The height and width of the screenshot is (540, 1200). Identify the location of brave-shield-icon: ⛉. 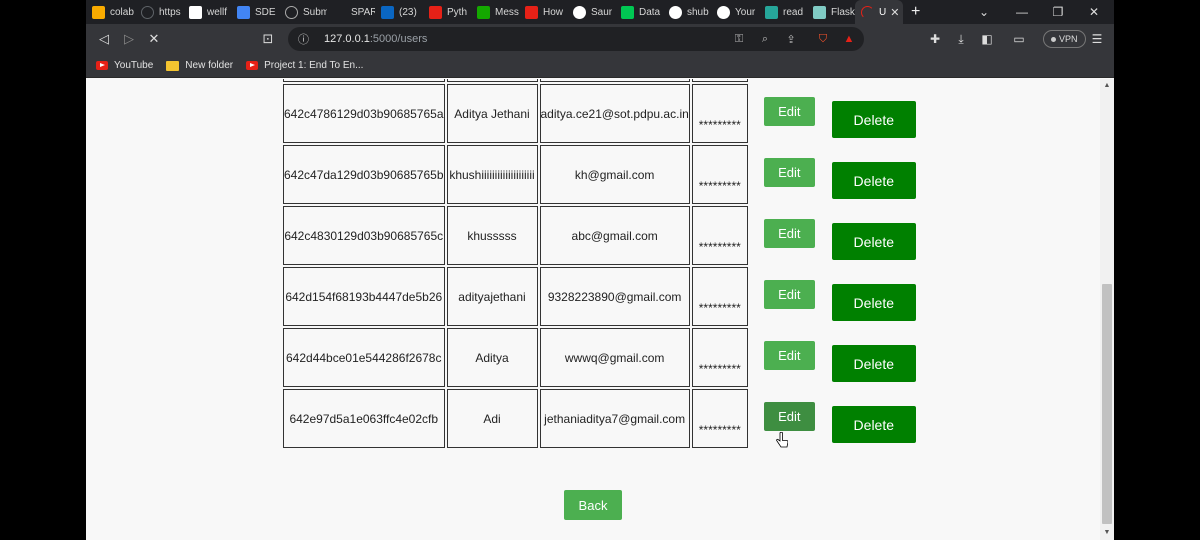
(823, 39).